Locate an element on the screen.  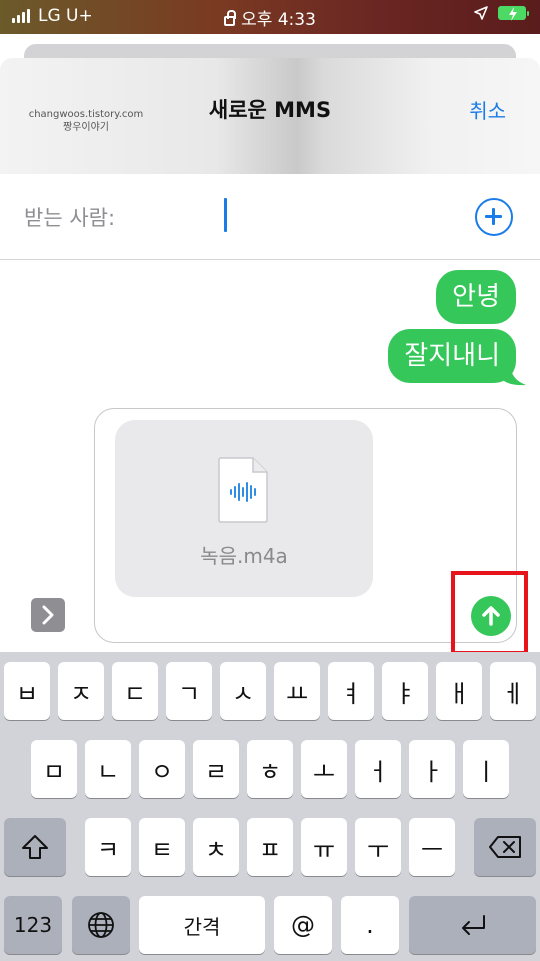
key: ㅜ is located at coordinates (378, 847).